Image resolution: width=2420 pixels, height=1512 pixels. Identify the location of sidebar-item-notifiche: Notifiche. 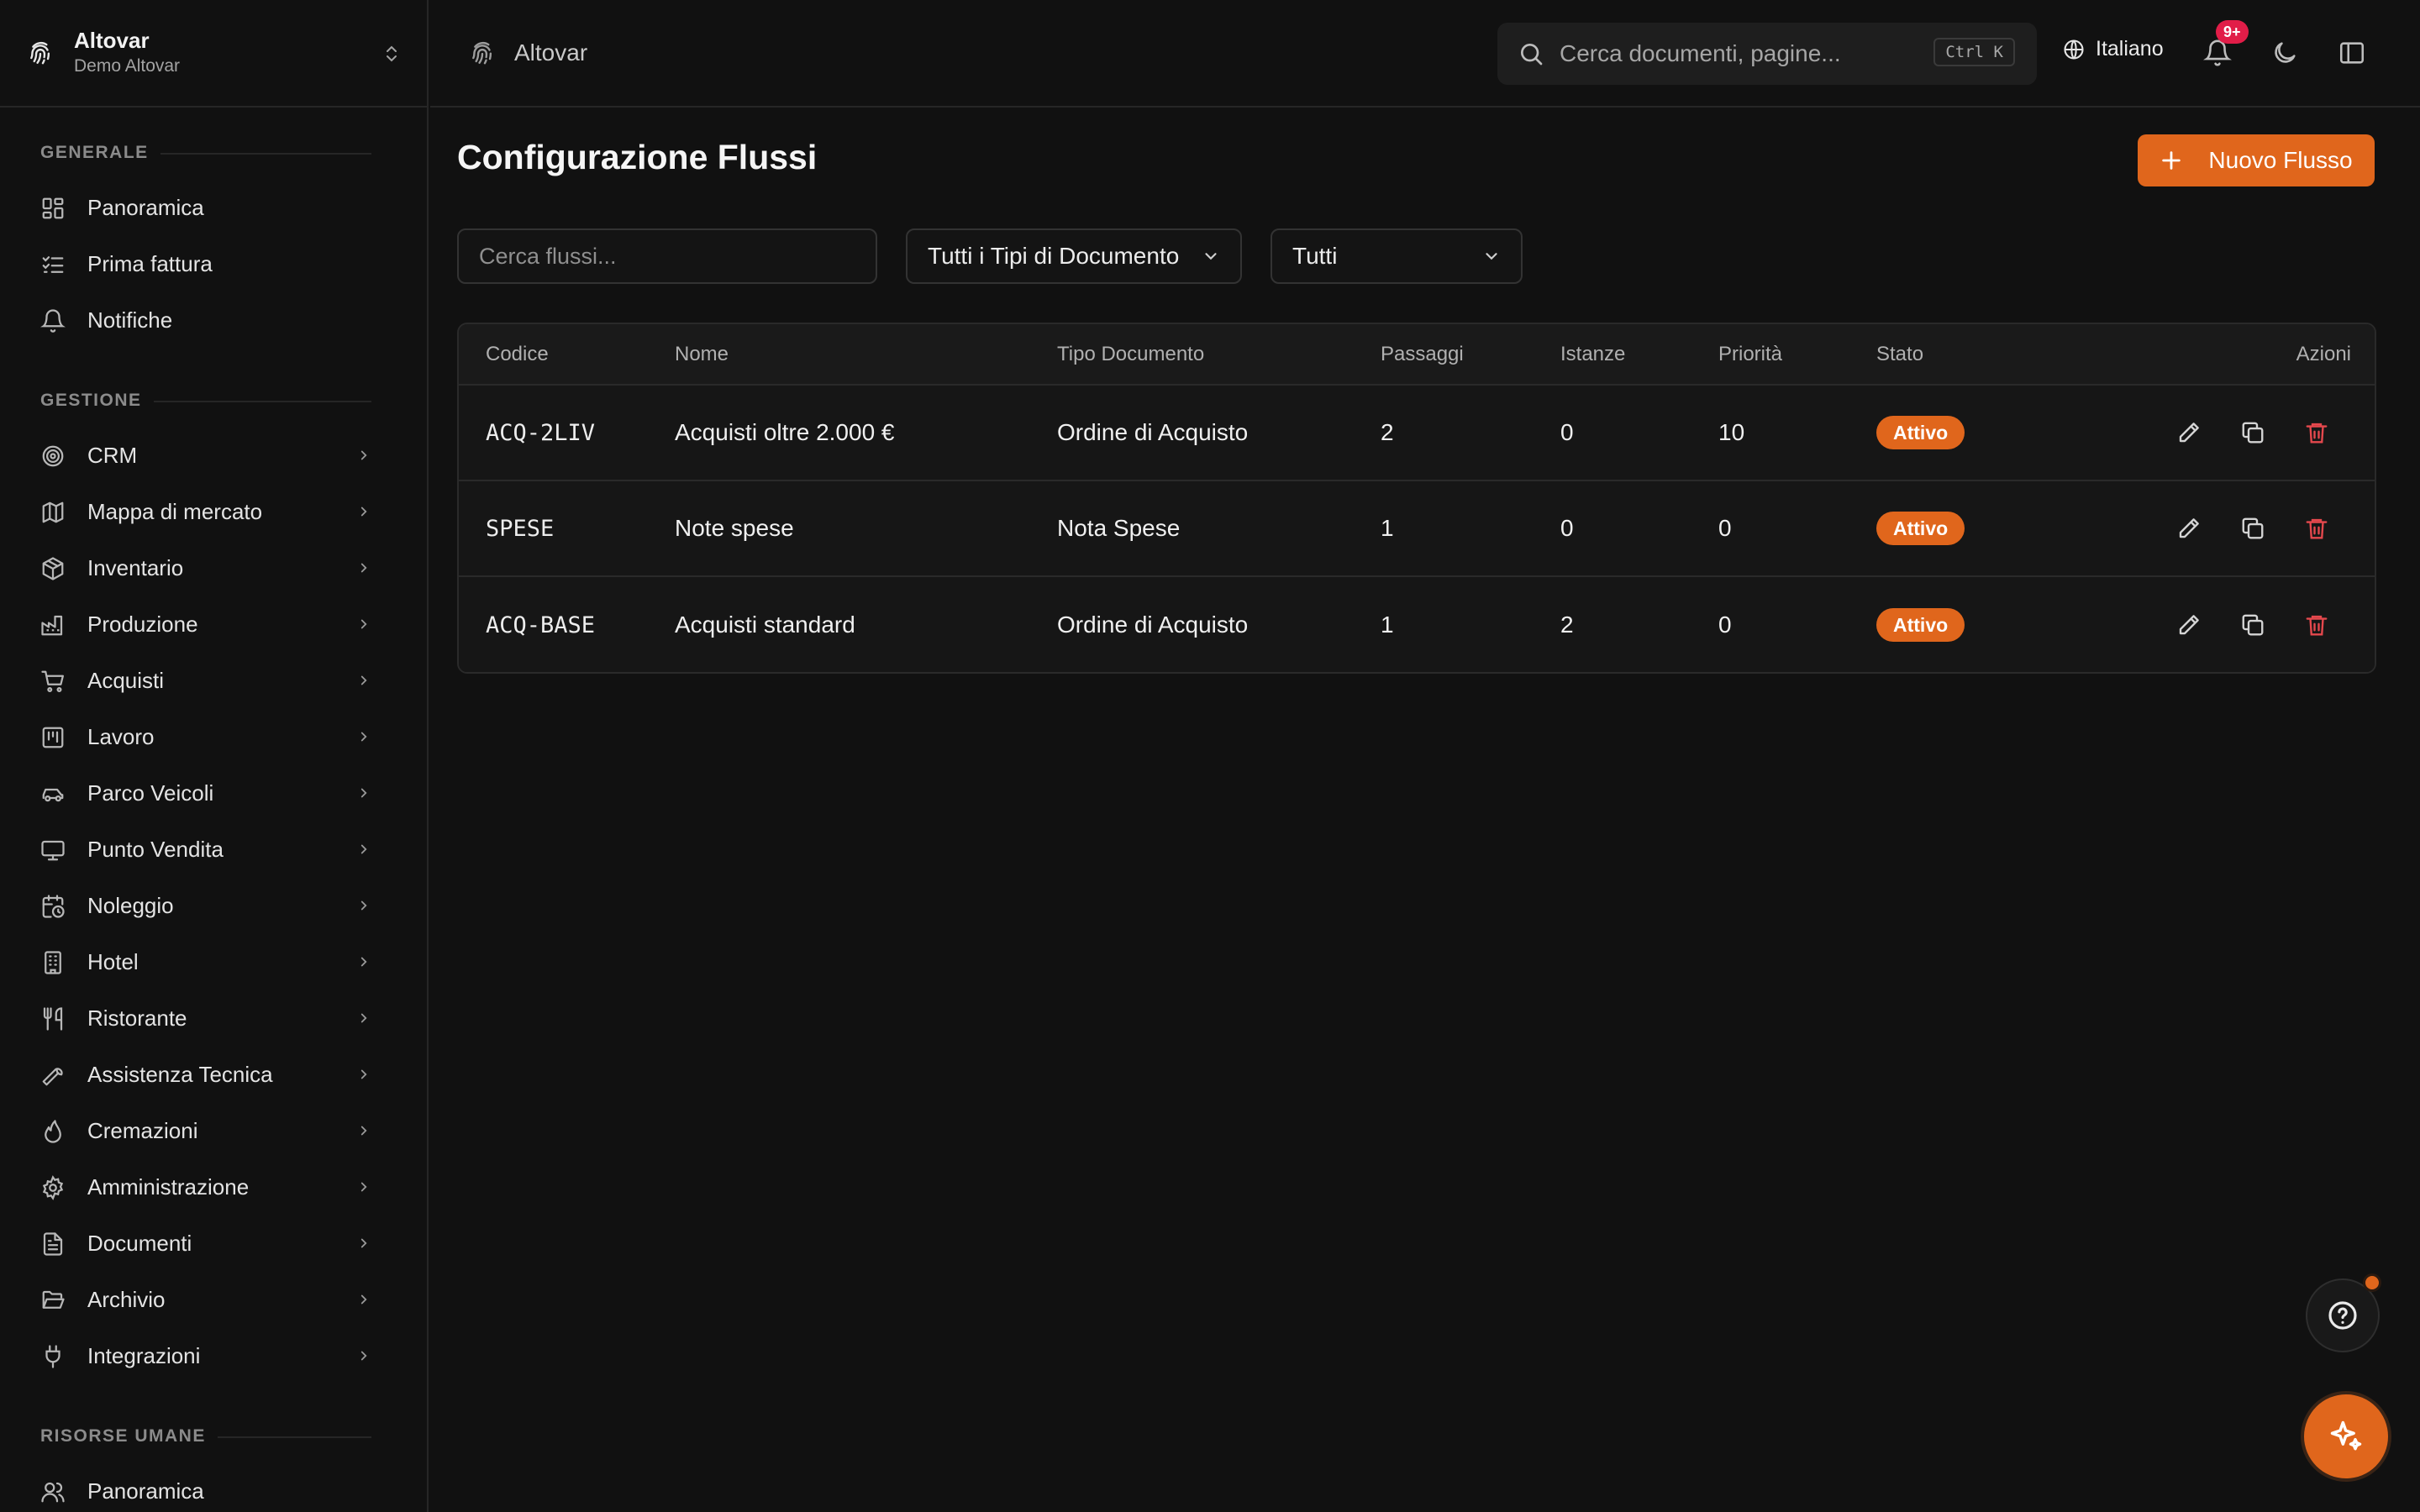
(214, 320).